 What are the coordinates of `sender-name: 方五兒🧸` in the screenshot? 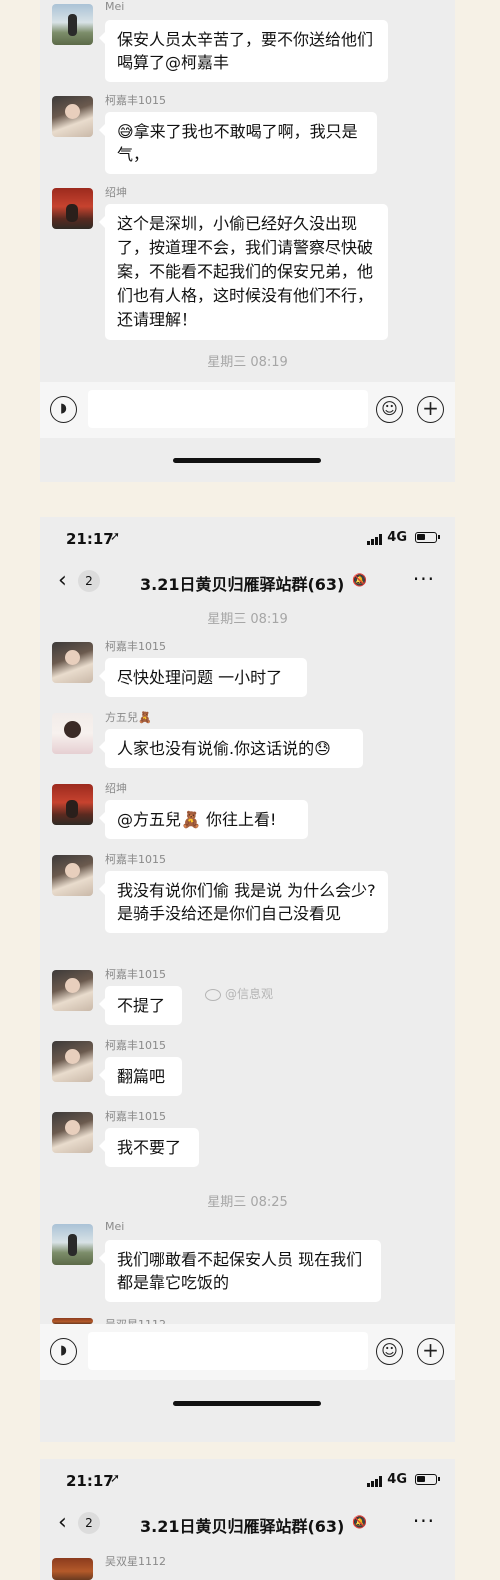 It's located at (128, 717).